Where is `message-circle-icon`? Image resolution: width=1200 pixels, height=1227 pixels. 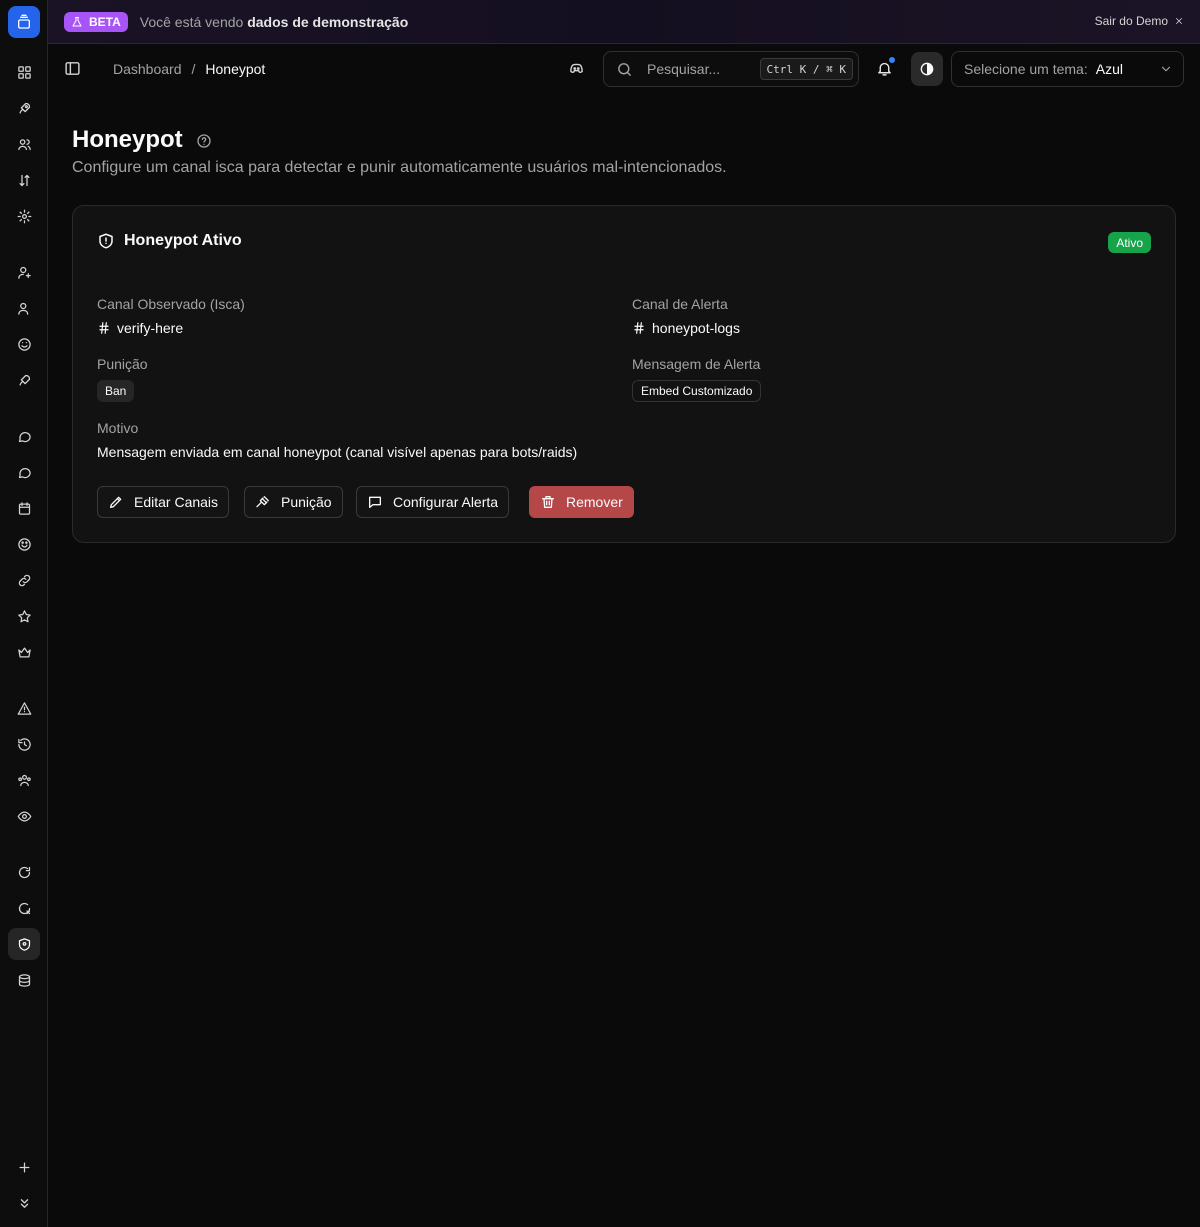
message-circle-icon is located at coordinates (24, 436).